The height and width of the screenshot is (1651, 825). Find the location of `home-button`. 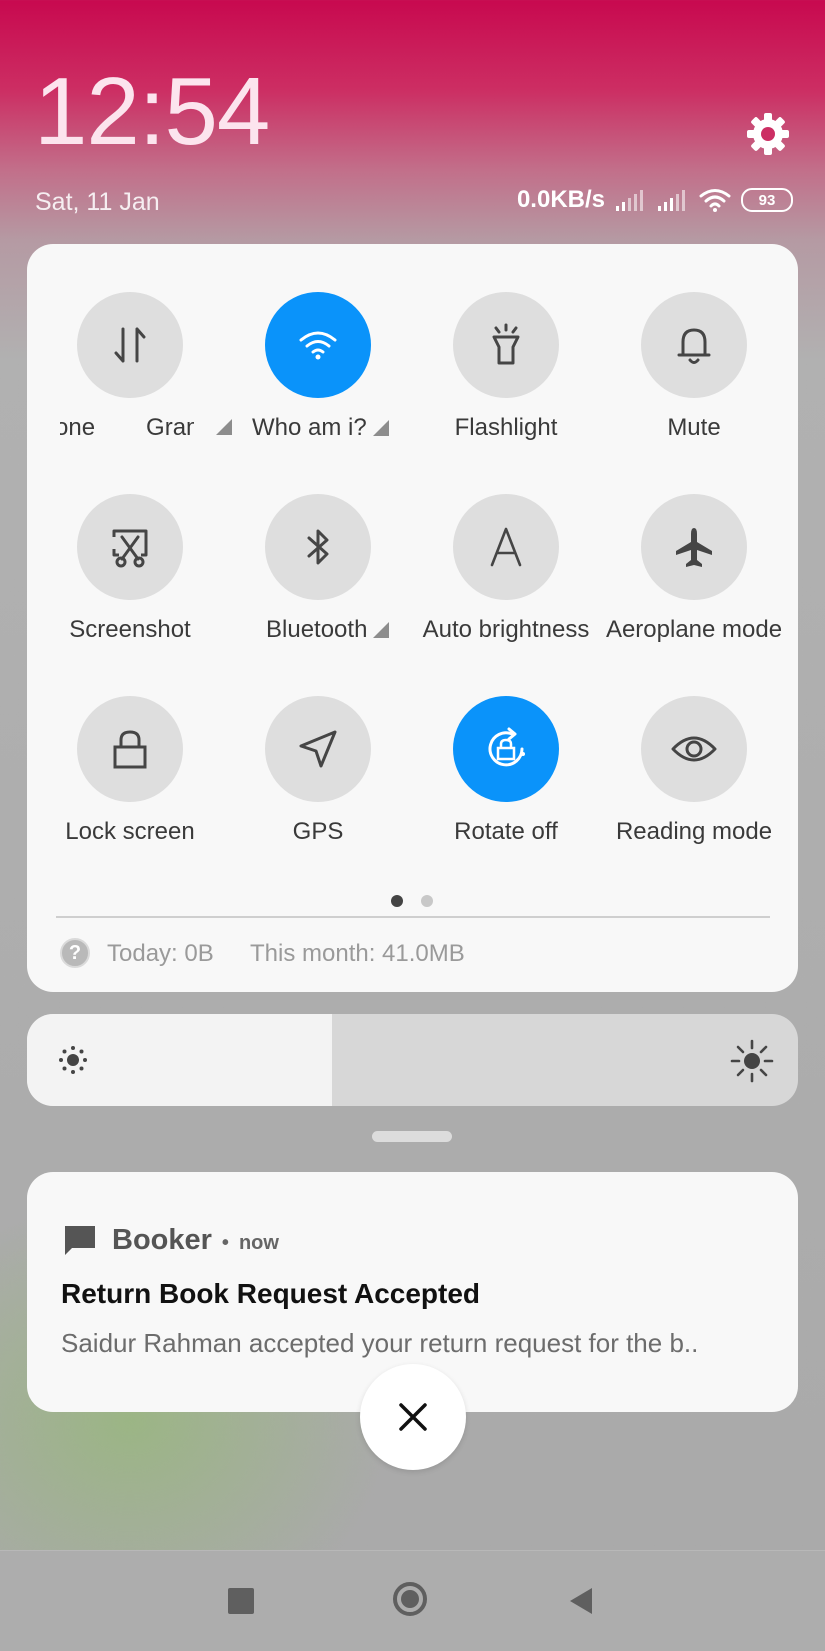

home-button is located at coordinates (410, 1599).